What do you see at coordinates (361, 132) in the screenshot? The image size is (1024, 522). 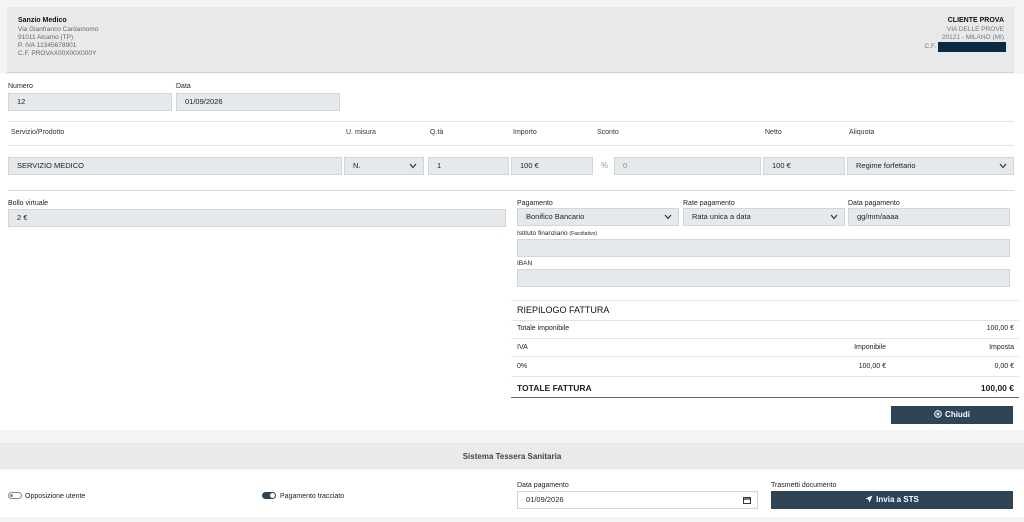 I see `col-unit: U. misura` at bounding box center [361, 132].